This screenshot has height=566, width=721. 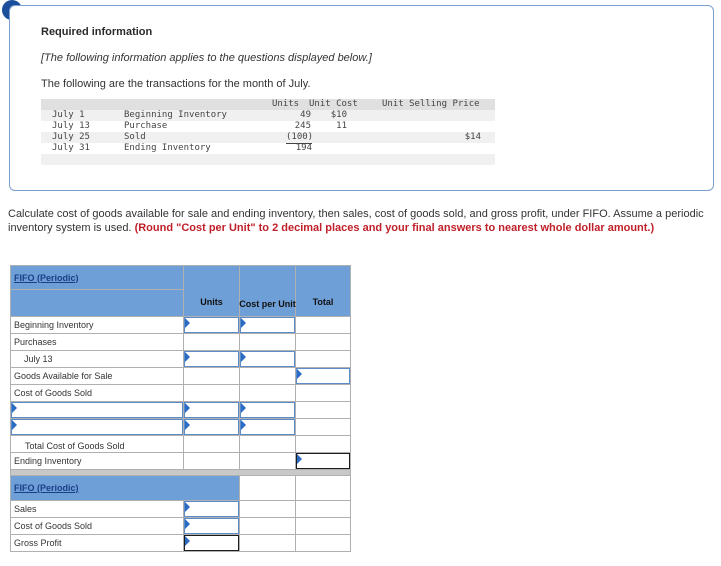 I want to click on row-ending-inventory: Ending Inventory, so click(x=97, y=461).